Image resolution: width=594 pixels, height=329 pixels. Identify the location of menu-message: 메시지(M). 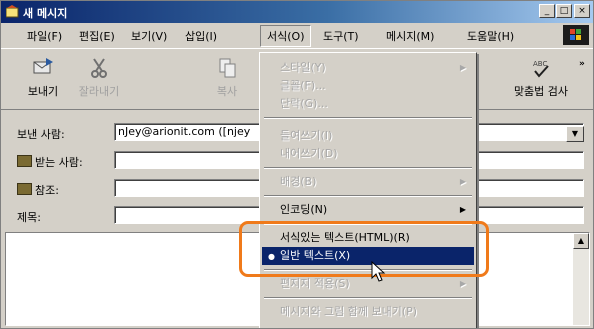
(410, 36).